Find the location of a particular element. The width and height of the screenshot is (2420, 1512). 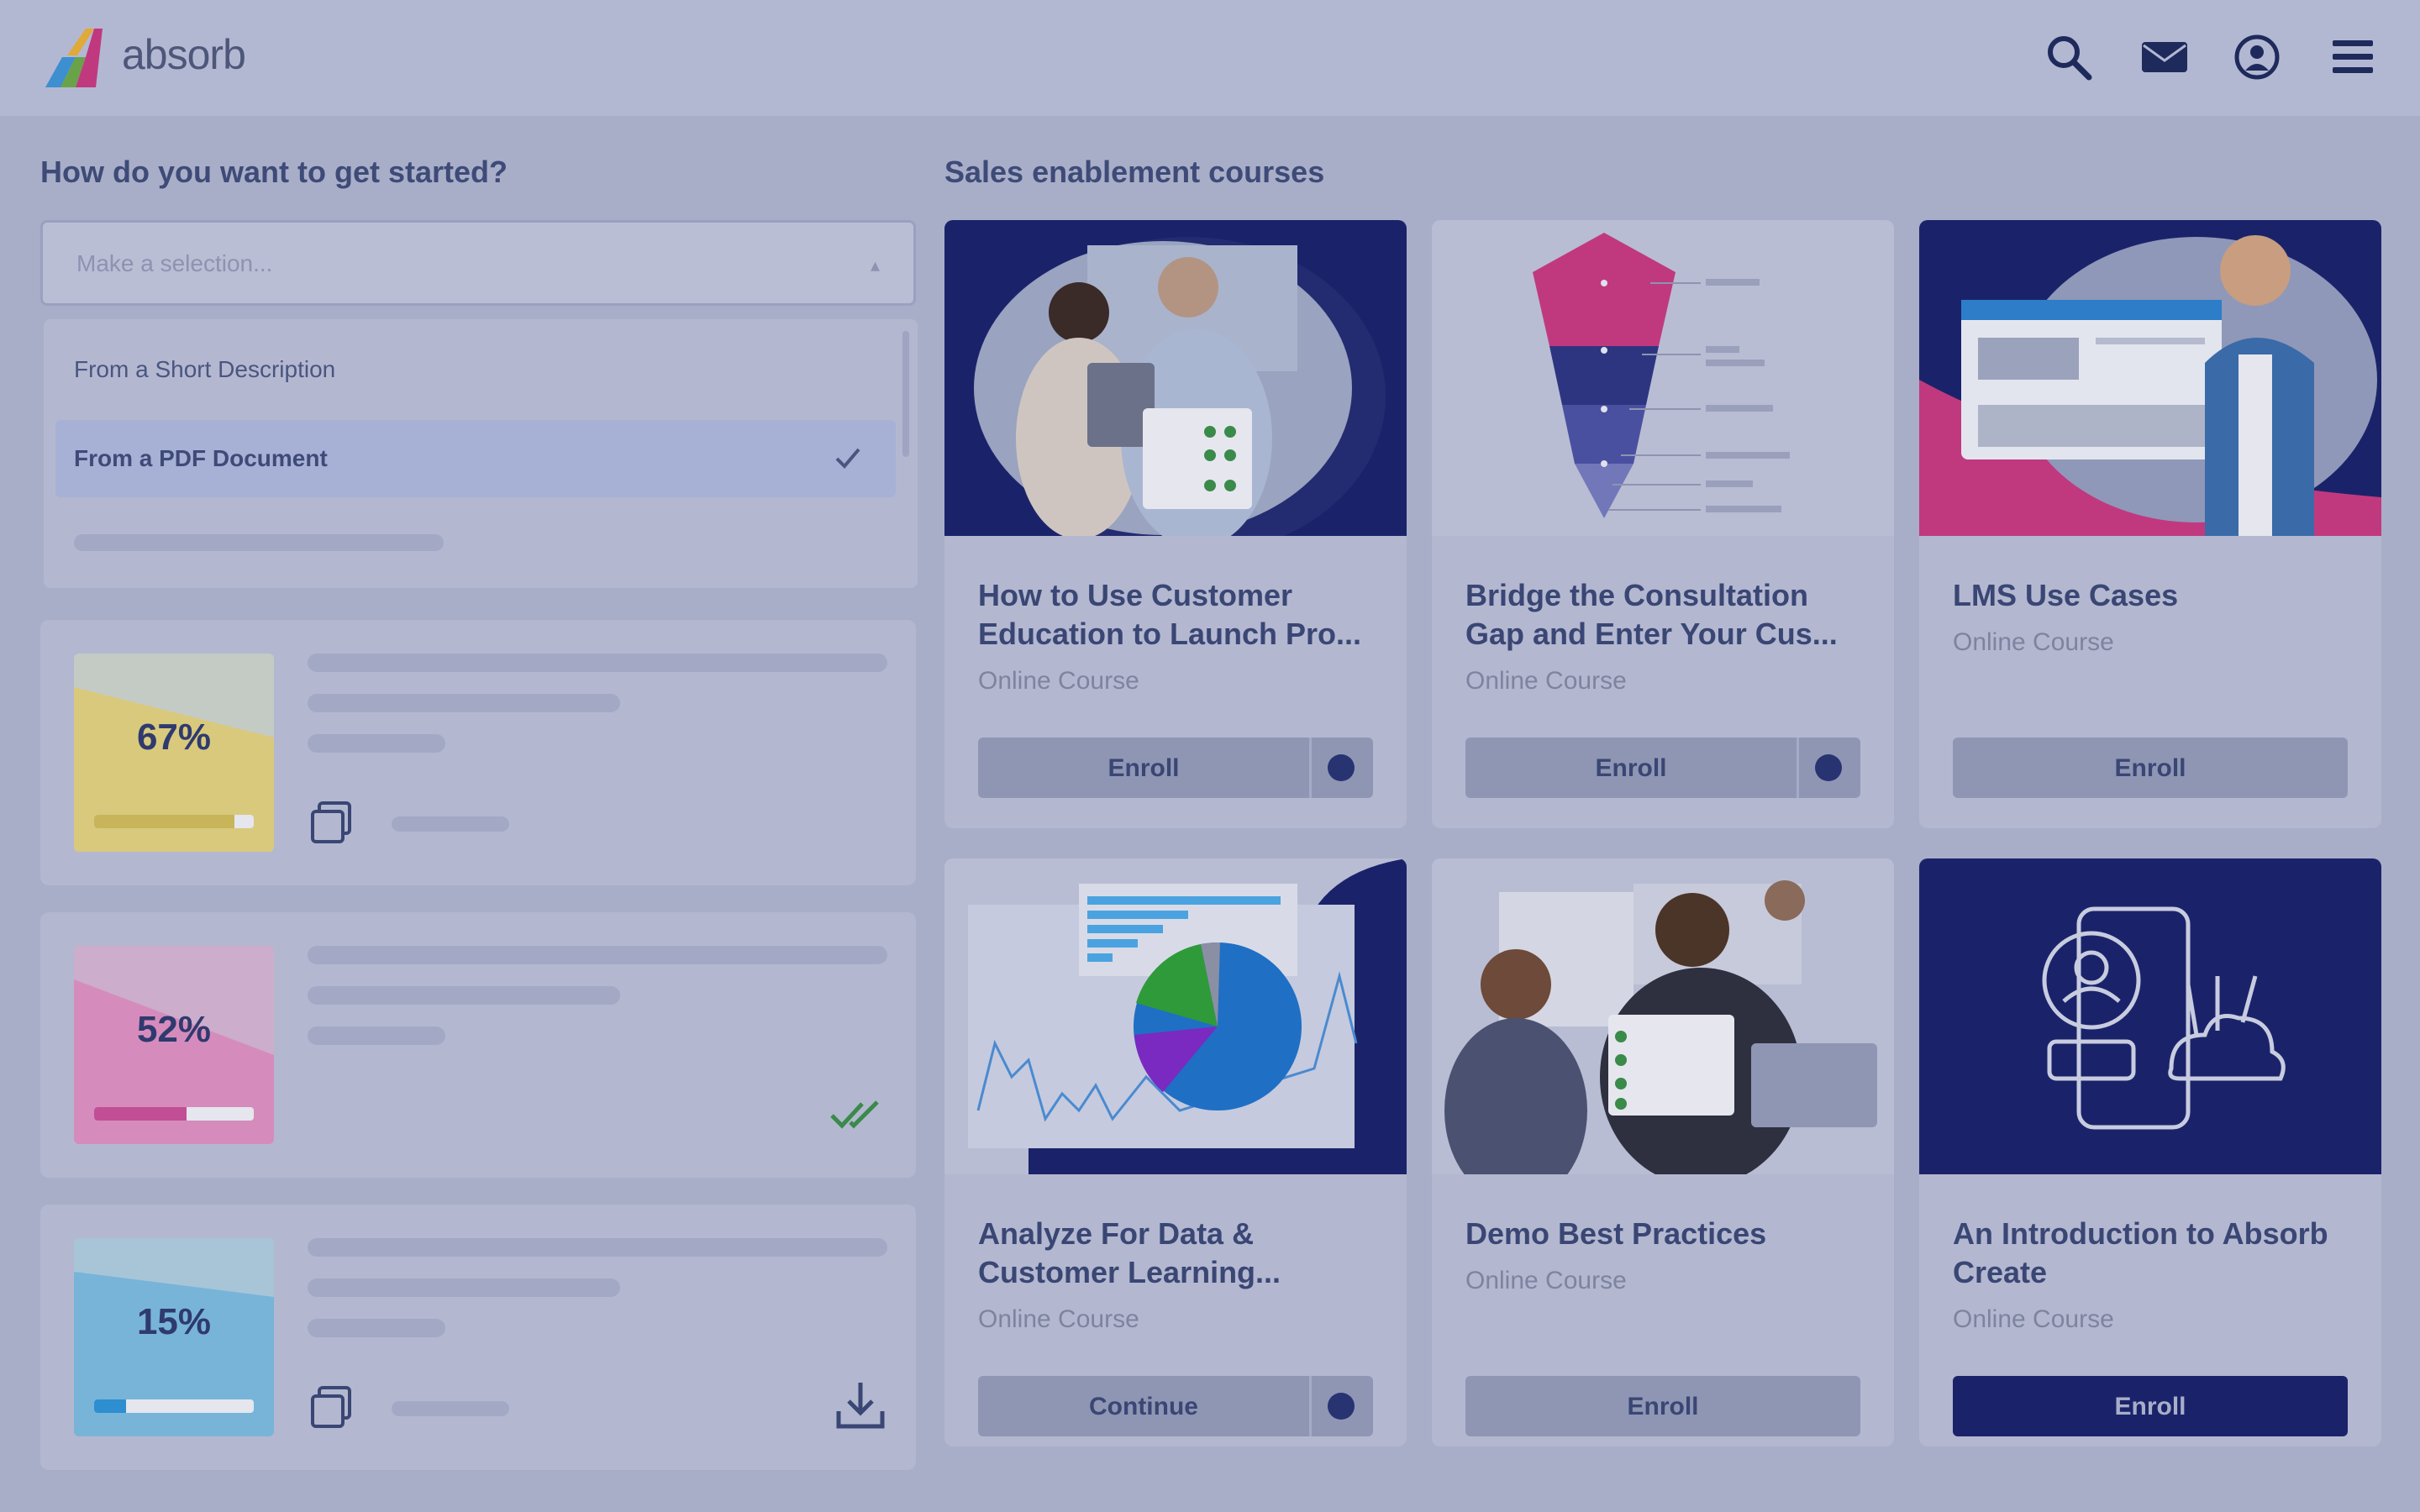

progress-card-1: 67% is located at coordinates (478, 752).